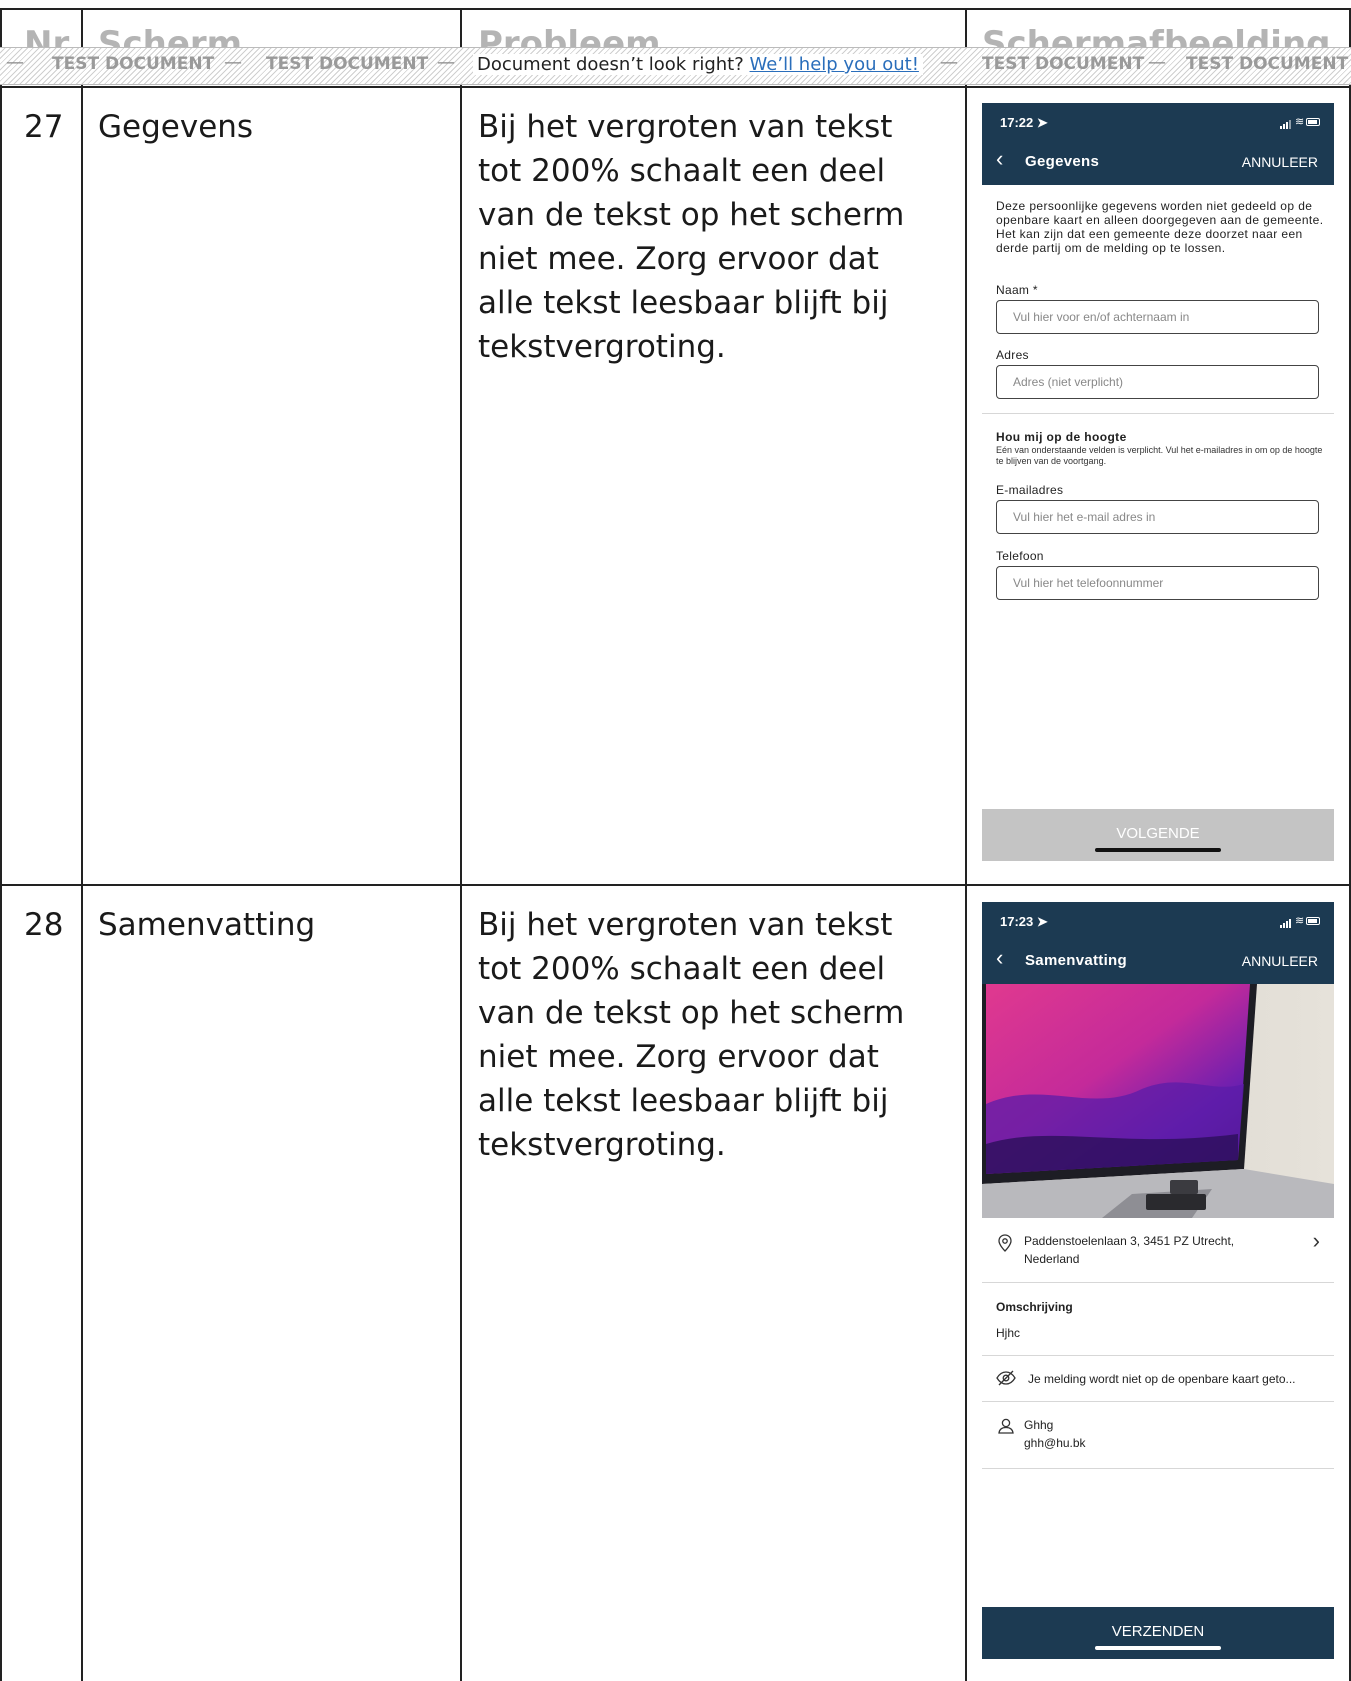 Image resolution: width=1351 pixels, height=1681 pixels. I want to click on verzenden-label: VERZENDEN, so click(1158, 1631).